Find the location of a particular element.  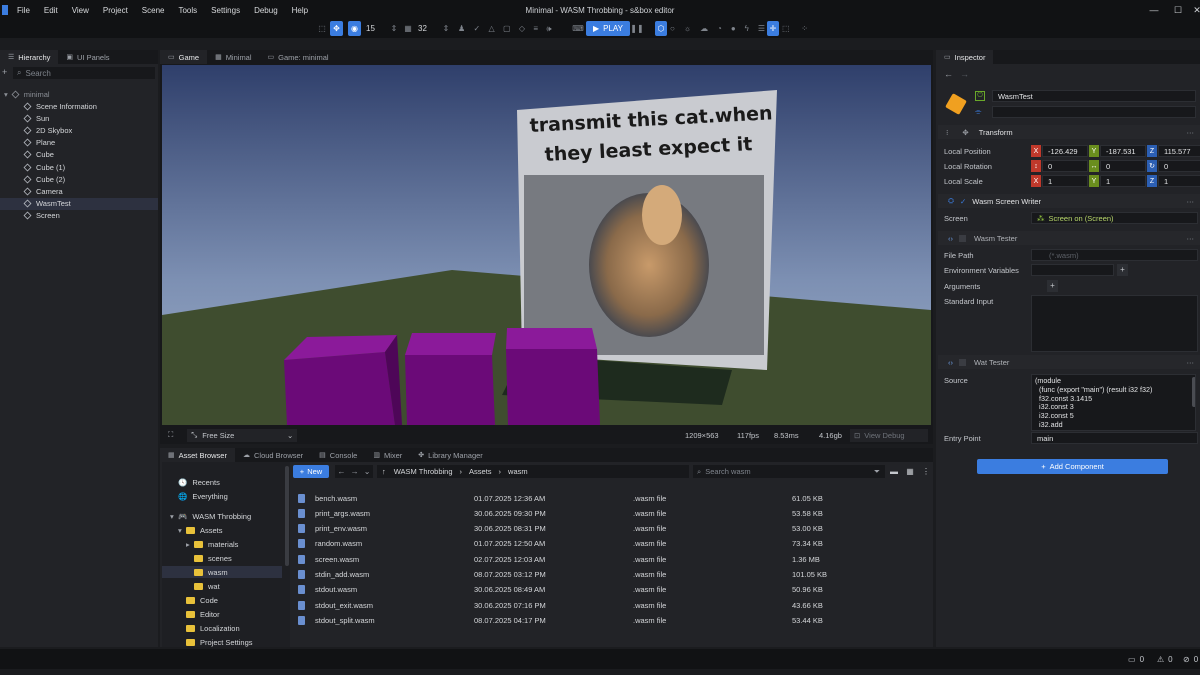

position-y-input: -187.531 is located at coordinates (1123, 151).